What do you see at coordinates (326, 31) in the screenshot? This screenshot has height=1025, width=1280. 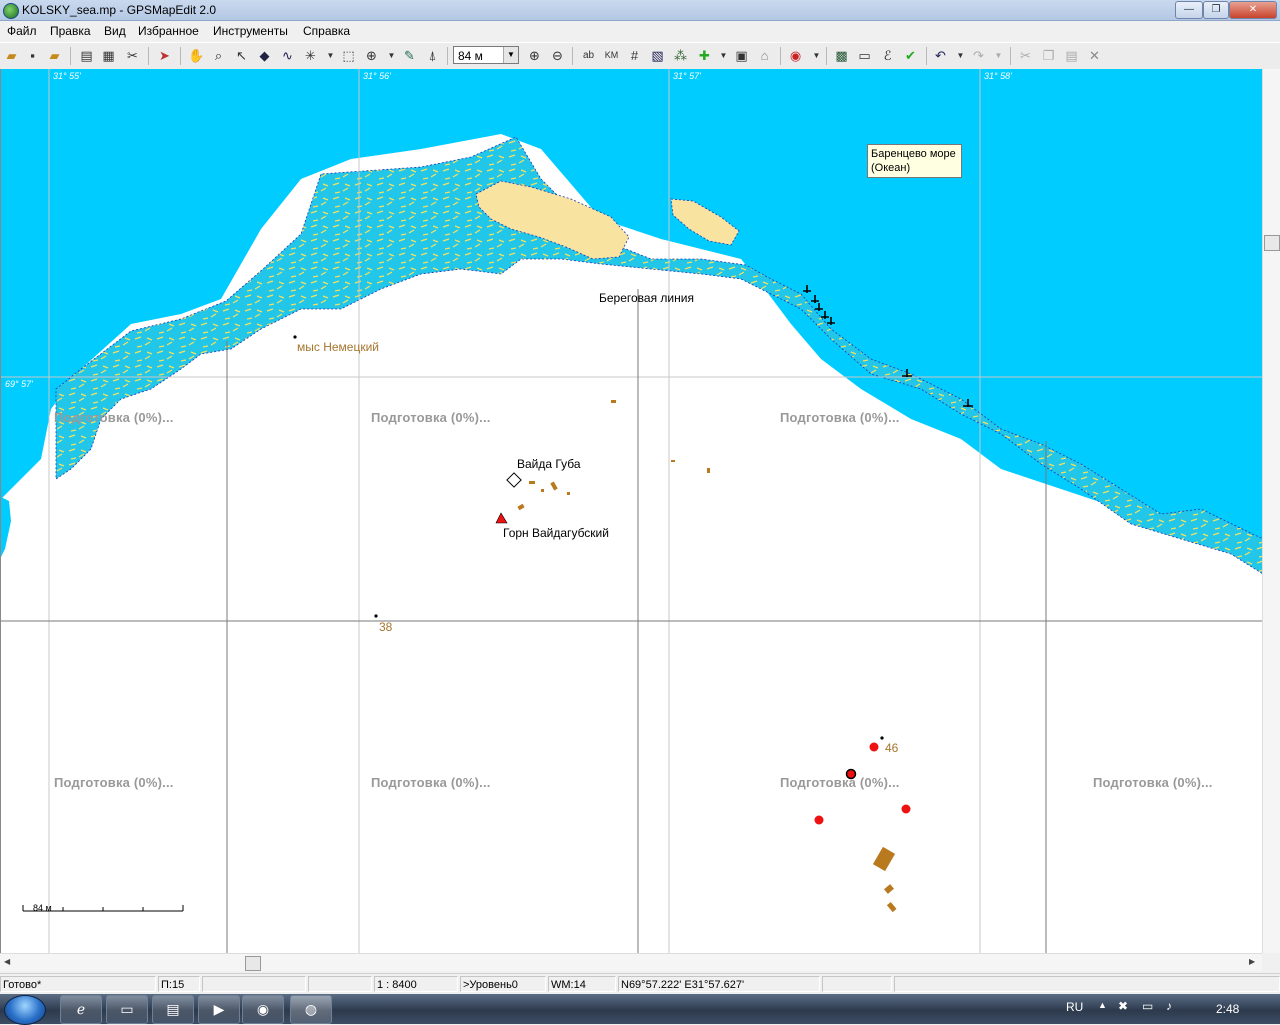 I see `menu-help: Справка` at bounding box center [326, 31].